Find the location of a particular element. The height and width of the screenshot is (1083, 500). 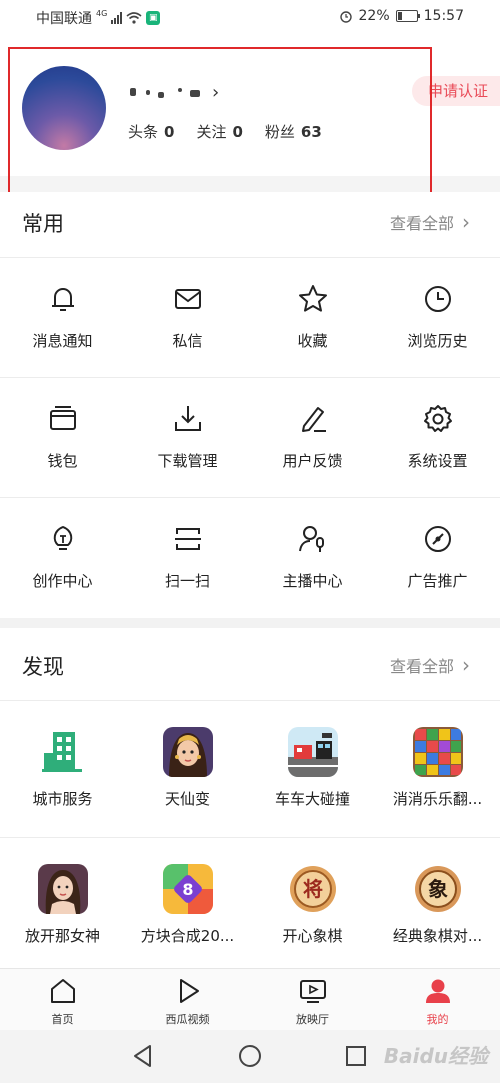

network-label: 4G is located at coordinates (102, 13).